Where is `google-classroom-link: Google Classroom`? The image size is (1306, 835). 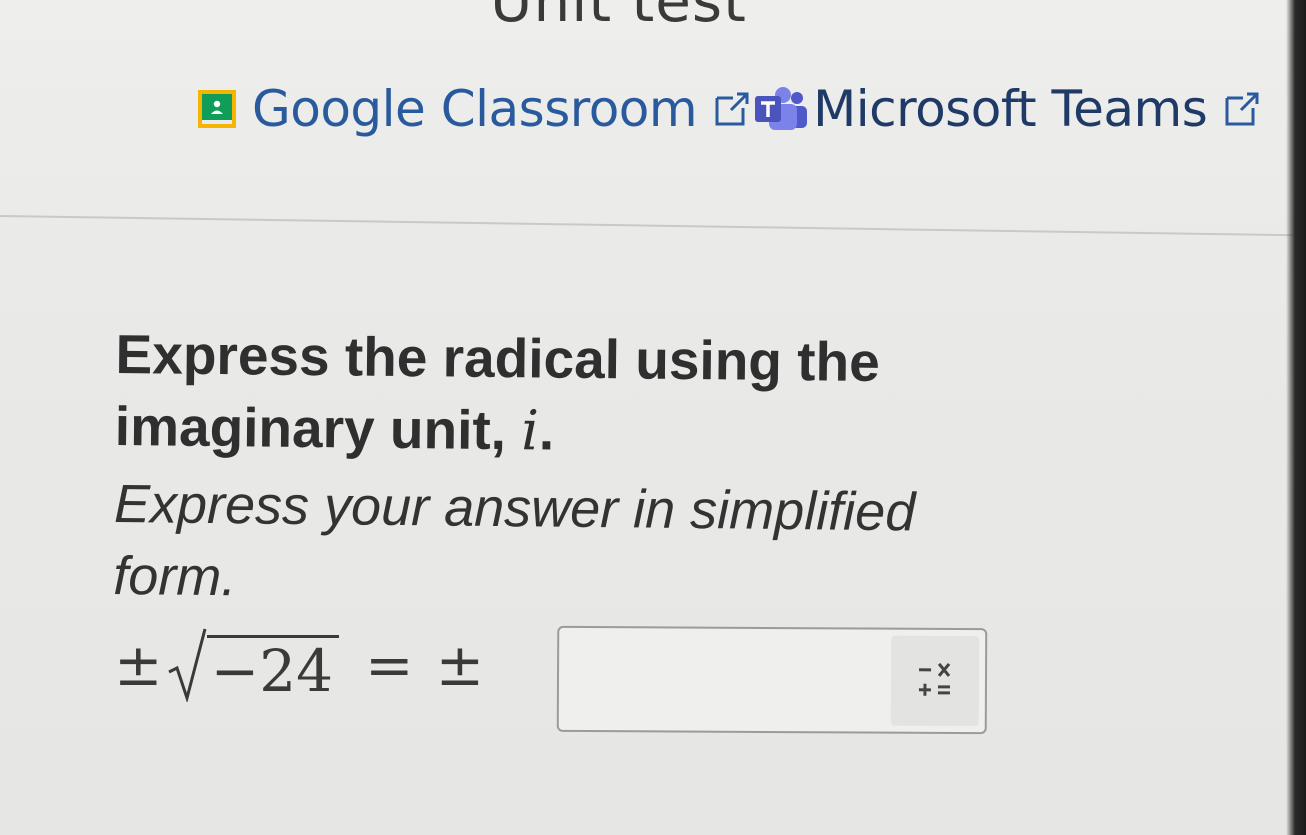
google-classroom-link: Google Classroom is located at coordinates (475, 109).